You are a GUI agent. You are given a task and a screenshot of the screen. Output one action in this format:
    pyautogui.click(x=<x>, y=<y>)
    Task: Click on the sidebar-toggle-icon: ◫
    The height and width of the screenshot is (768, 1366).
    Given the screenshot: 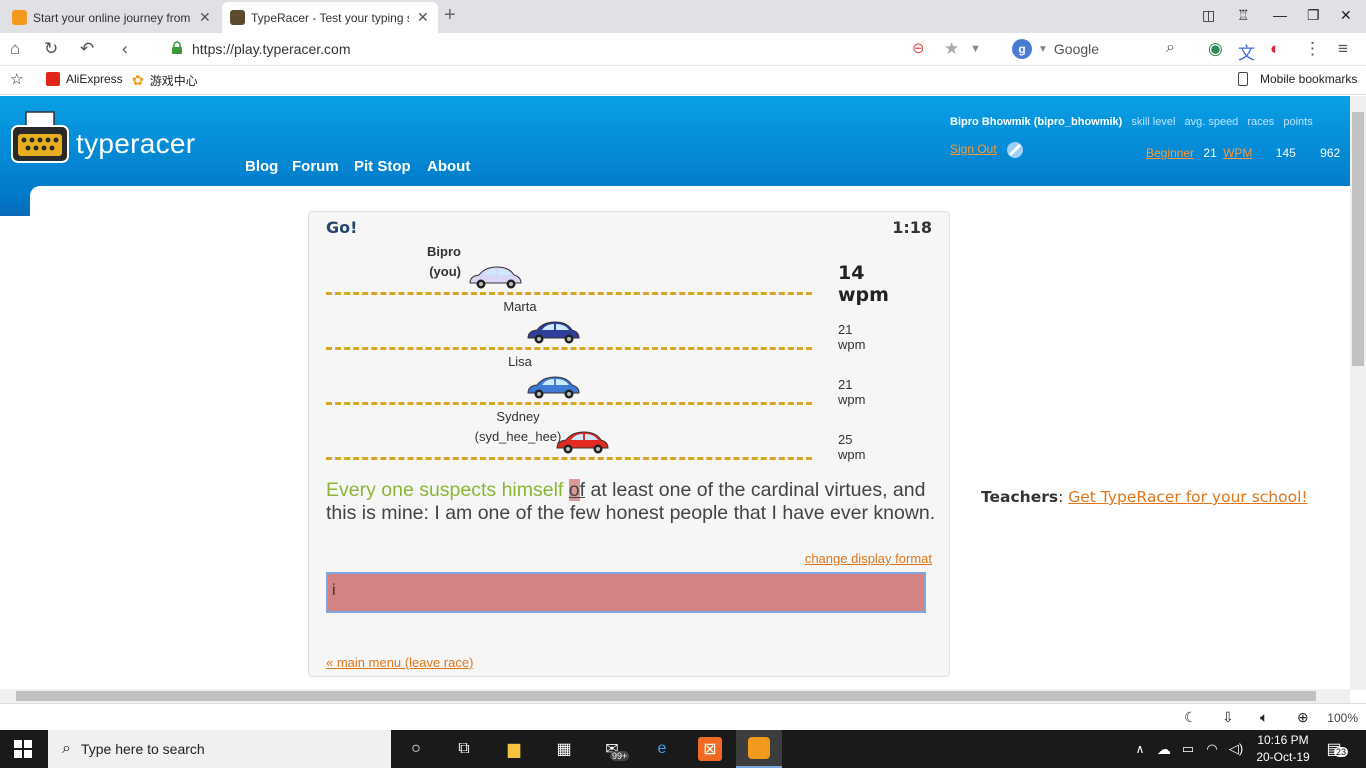 What is the action you would take?
    pyautogui.click(x=1208, y=15)
    